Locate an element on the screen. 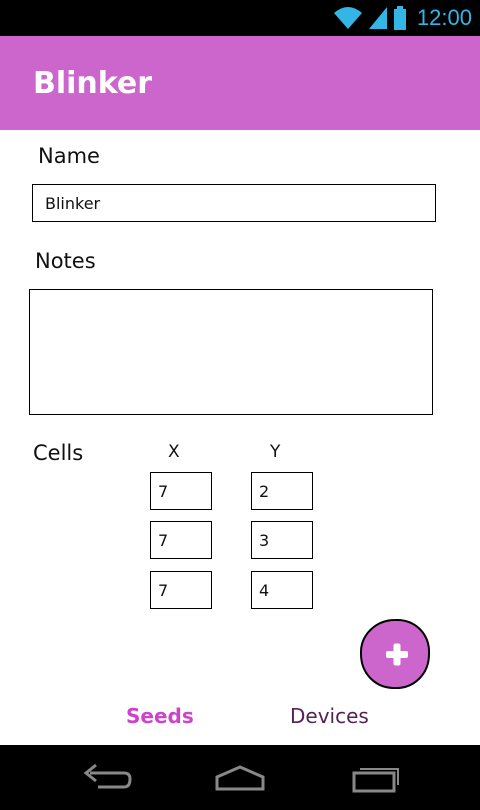  action-bar: Blinker is located at coordinates (240, 83).